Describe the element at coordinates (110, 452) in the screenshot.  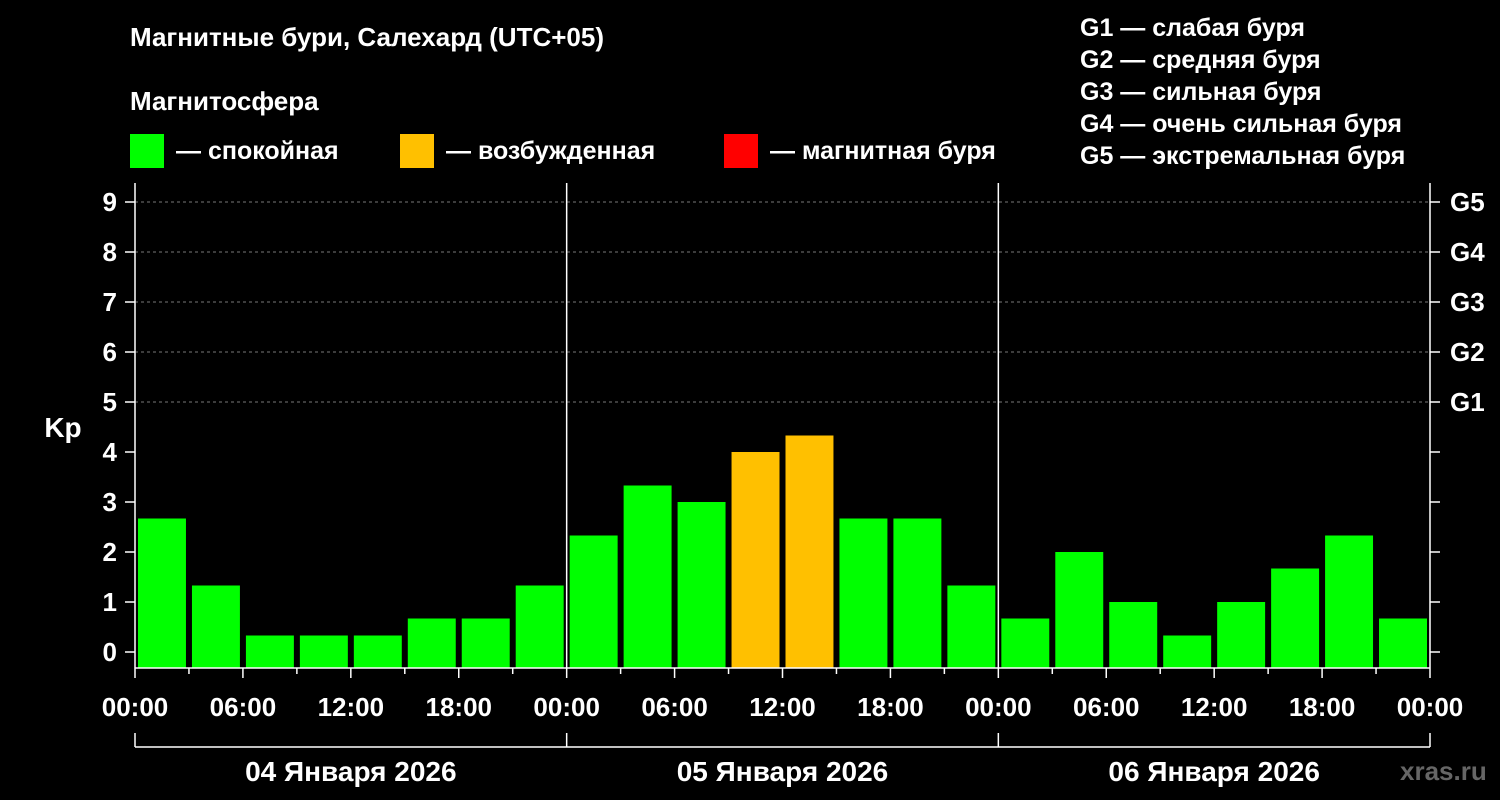
I see `y-tick-label: 4` at that location.